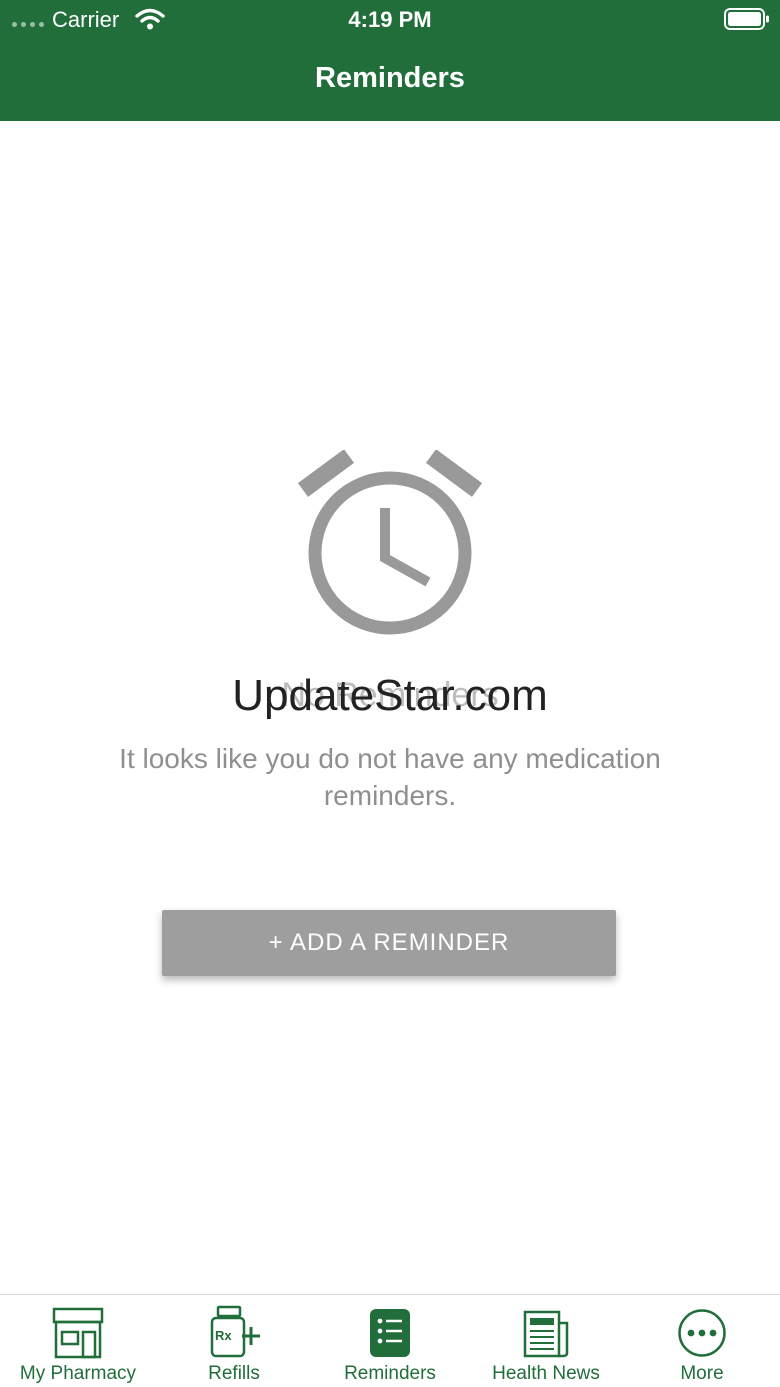 This screenshot has width=780, height=1387. Describe the element at coordinates (390, 78) in the screenshot. I see `page-title: Reminders` at that location.